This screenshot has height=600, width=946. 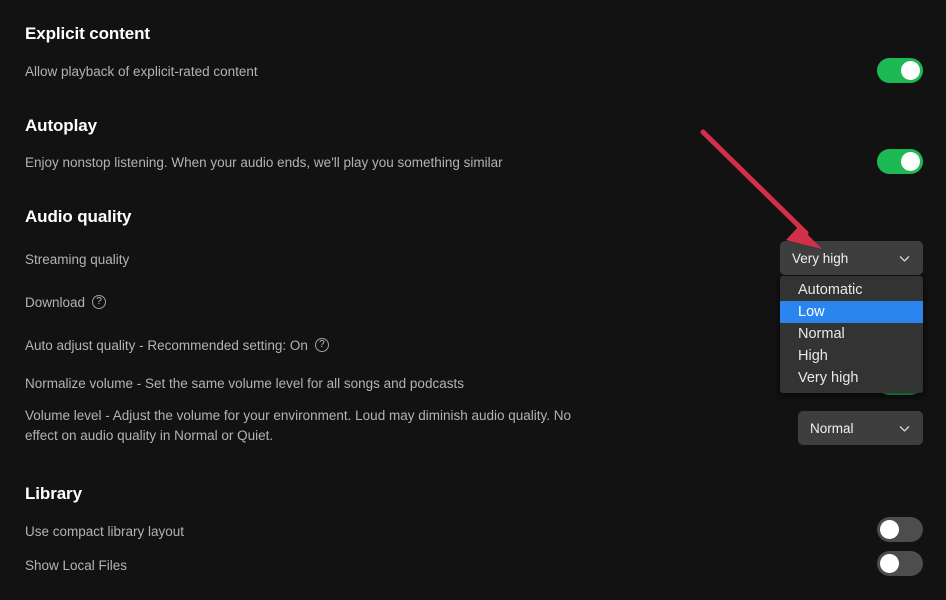 What do you see at coordinates (860, 428) in the screenshot?
I see `volume-level-select: Normal` at bounding box center [860, 428].